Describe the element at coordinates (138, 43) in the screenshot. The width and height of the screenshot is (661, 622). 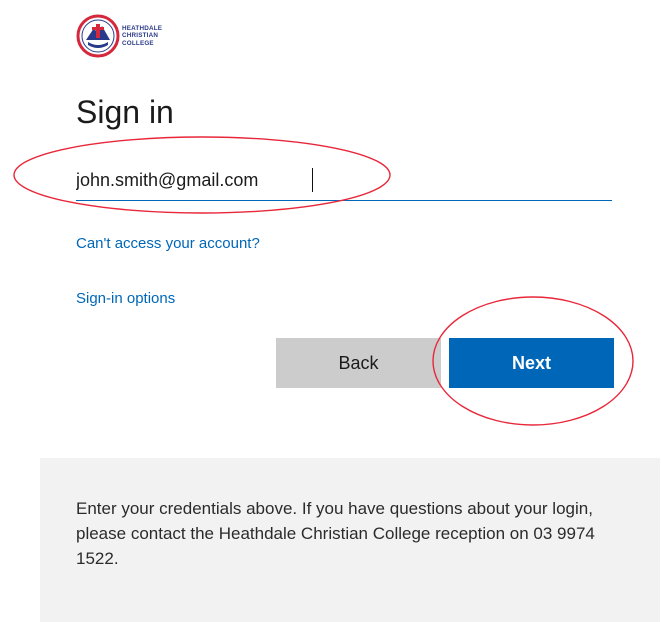
I see `college-name-line-3: COLLEGE` at that location.